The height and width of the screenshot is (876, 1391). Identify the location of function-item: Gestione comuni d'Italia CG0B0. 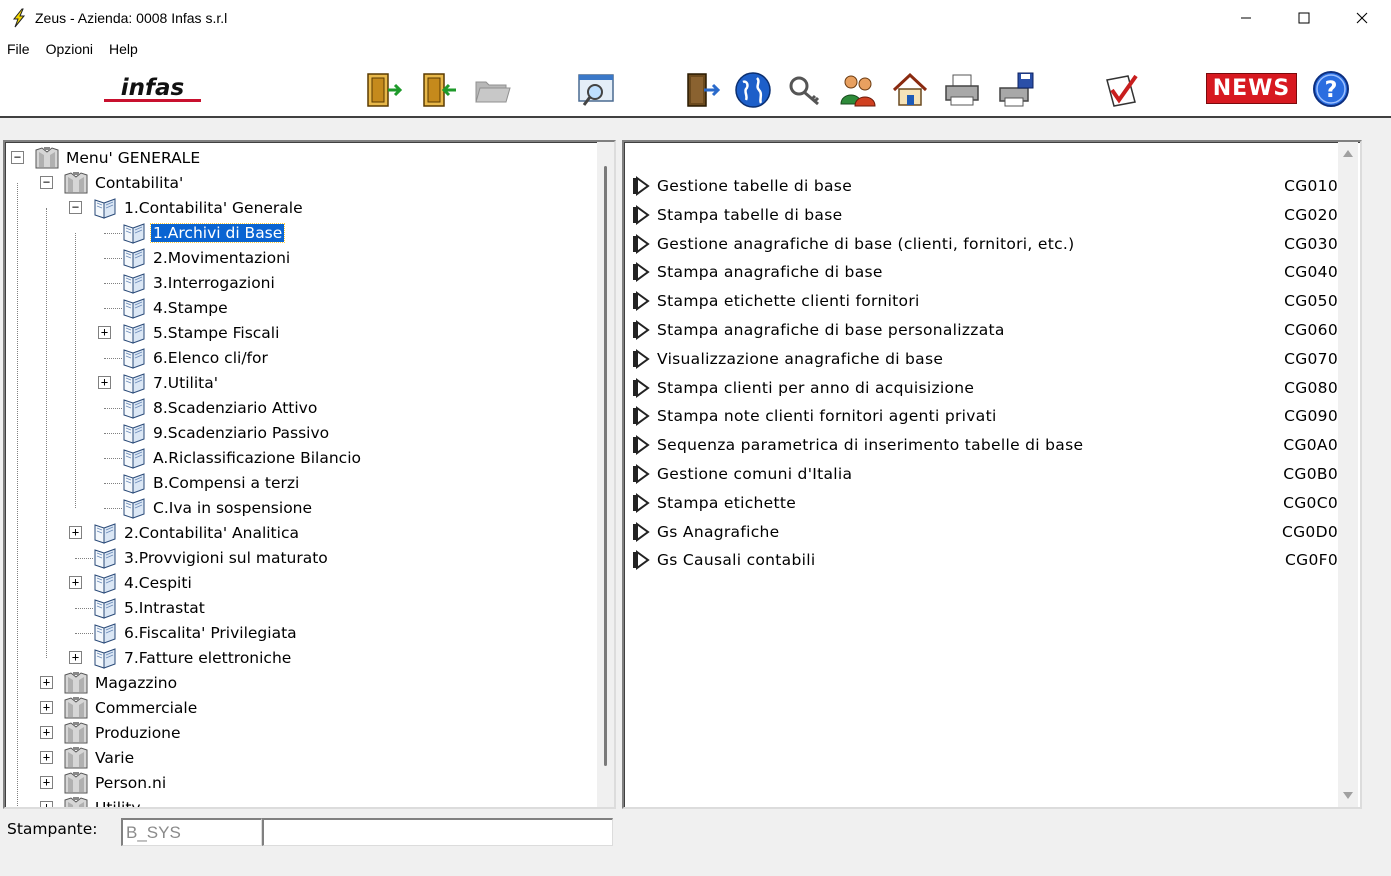
(985, 474).